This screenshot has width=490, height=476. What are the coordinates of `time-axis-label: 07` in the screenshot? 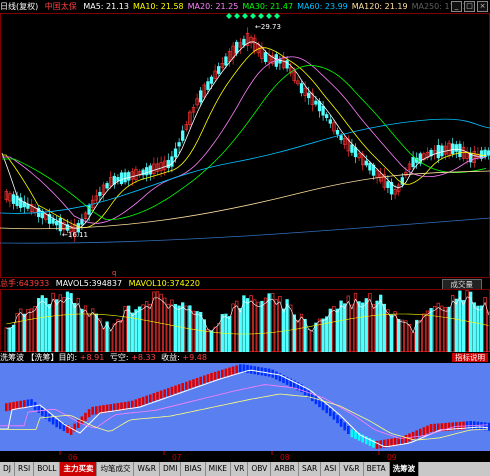 It's located at (177, 457).